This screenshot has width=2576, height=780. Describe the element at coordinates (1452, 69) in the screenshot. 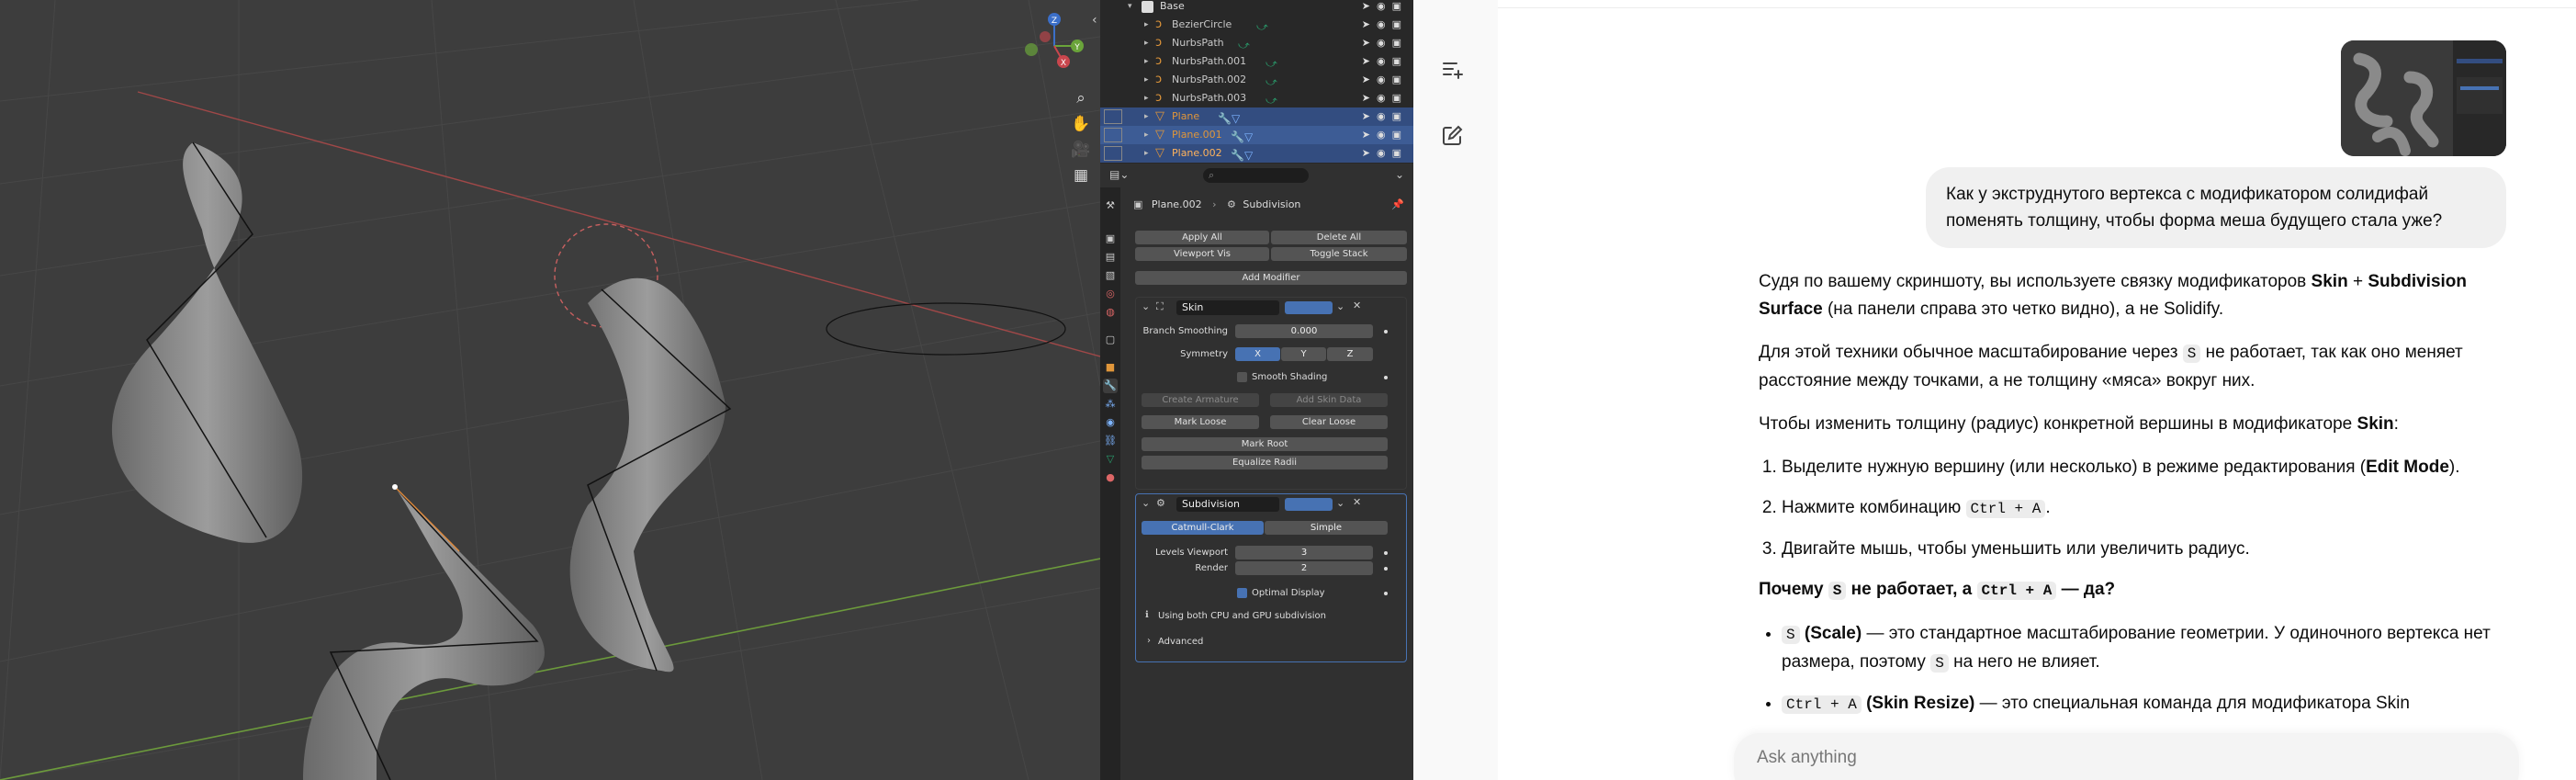

I see `new-list-icon` at that location.